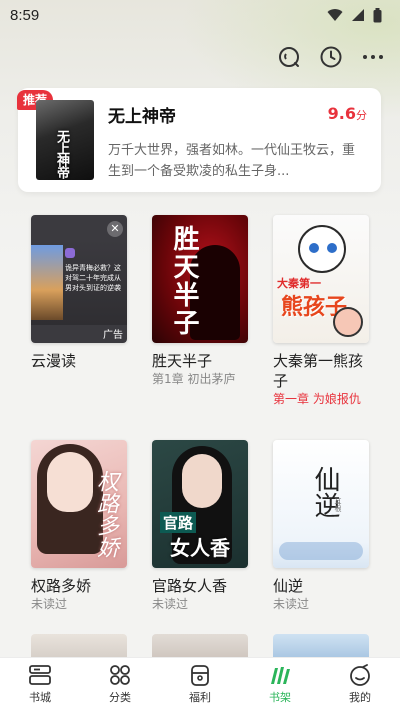  What do you see at coordinates (115, 229) in the screenshot?
I see `ad-close-icon: ✕` at bounding box center [115, 229].